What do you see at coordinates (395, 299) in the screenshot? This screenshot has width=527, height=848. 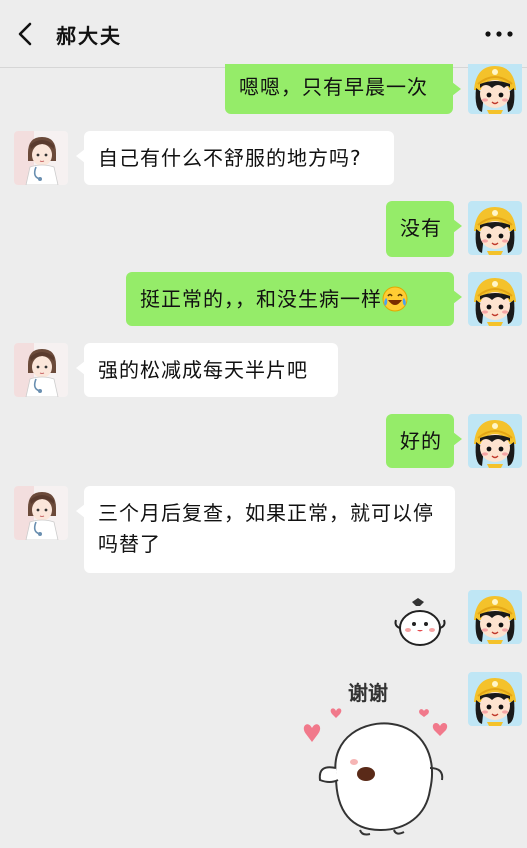 I see `laughing-tears-emoji` at bounding box center [395, 299].